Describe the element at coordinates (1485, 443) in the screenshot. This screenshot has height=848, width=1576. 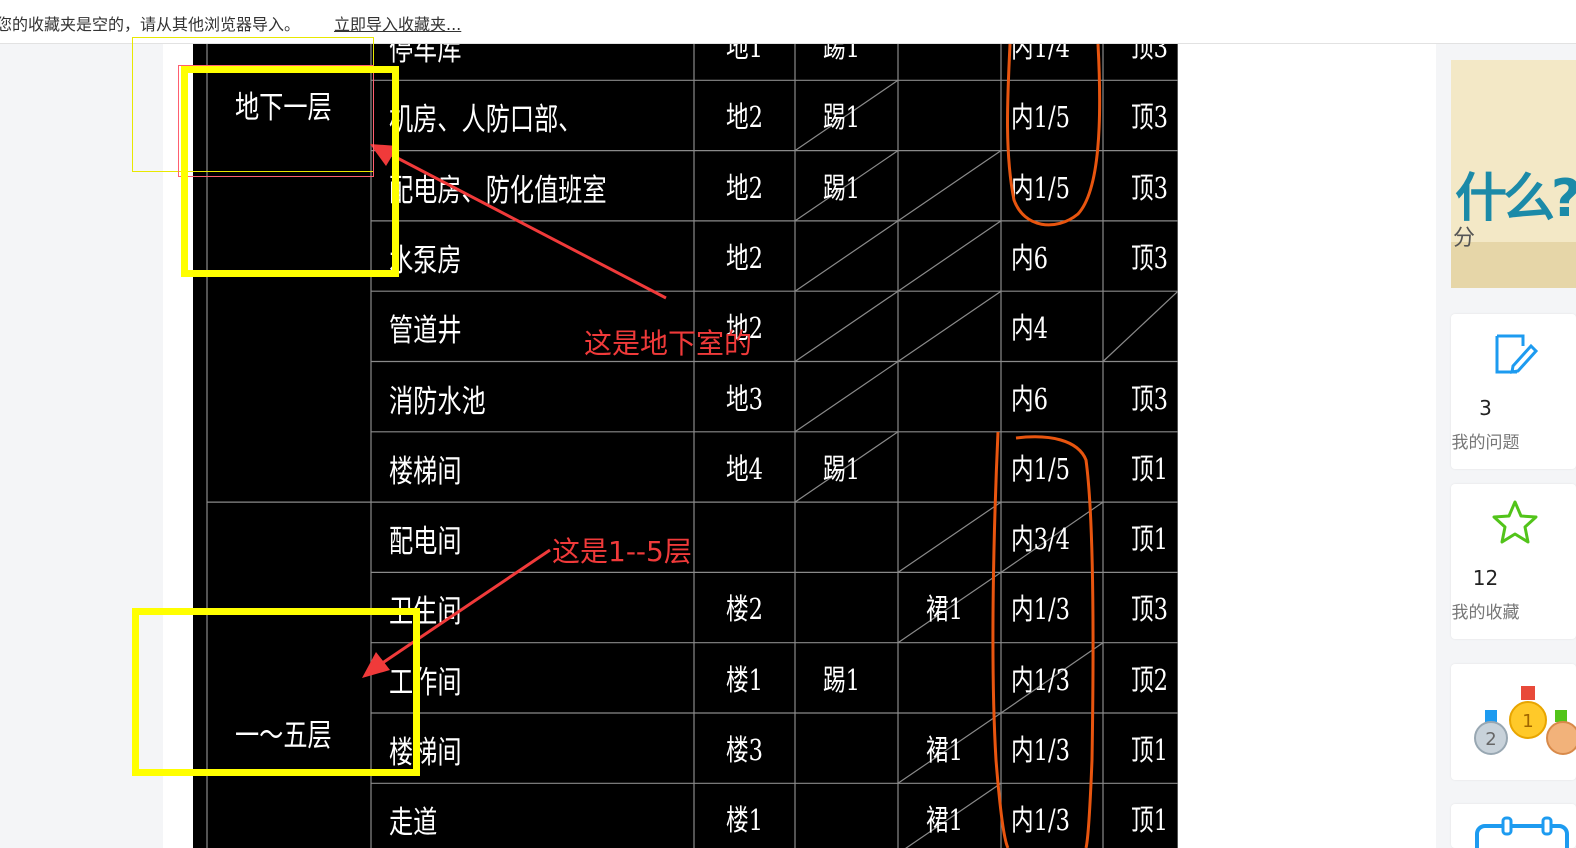
I see `questions-label: 我的问题` at that location.